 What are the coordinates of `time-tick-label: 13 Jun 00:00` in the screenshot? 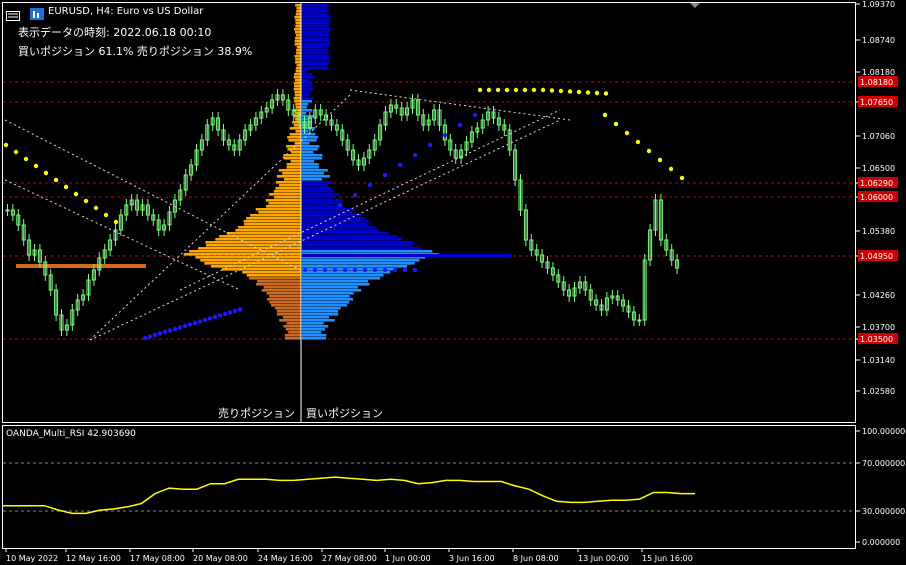 It's located at (603, 558).